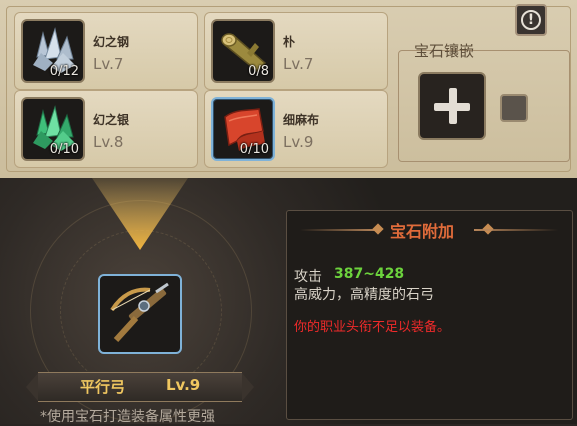 This screenshot has width=577, height=426. Describe the element at coordinates (308, 277) in the screenshot. I see `attack-label: 攻击` at that location.